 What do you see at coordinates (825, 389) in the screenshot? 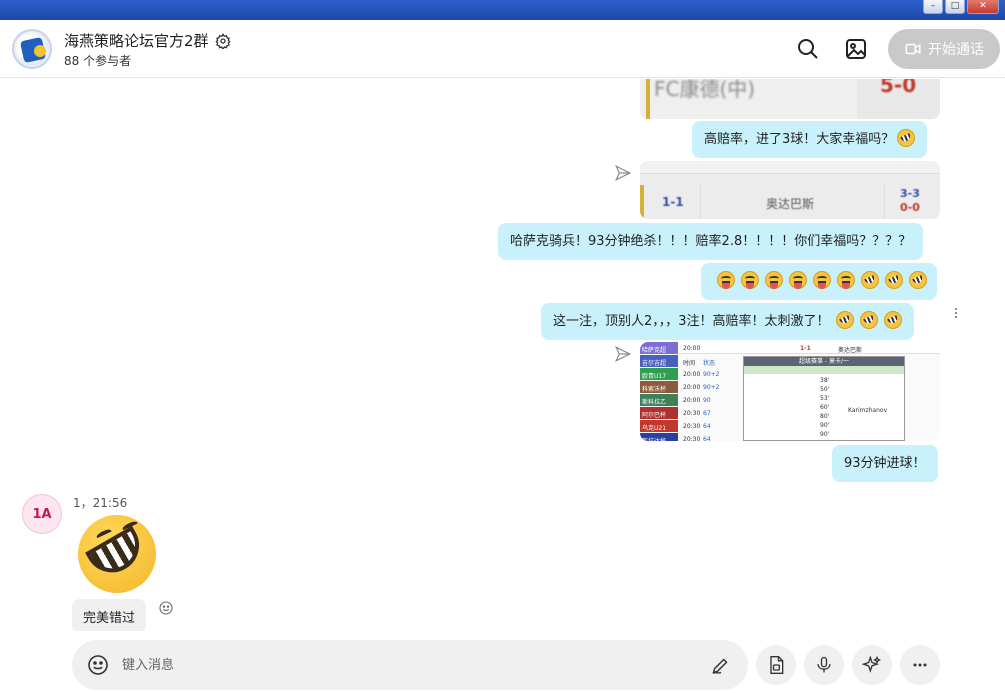
I see `image-minute: 50'` at bounding box center [825, 389].